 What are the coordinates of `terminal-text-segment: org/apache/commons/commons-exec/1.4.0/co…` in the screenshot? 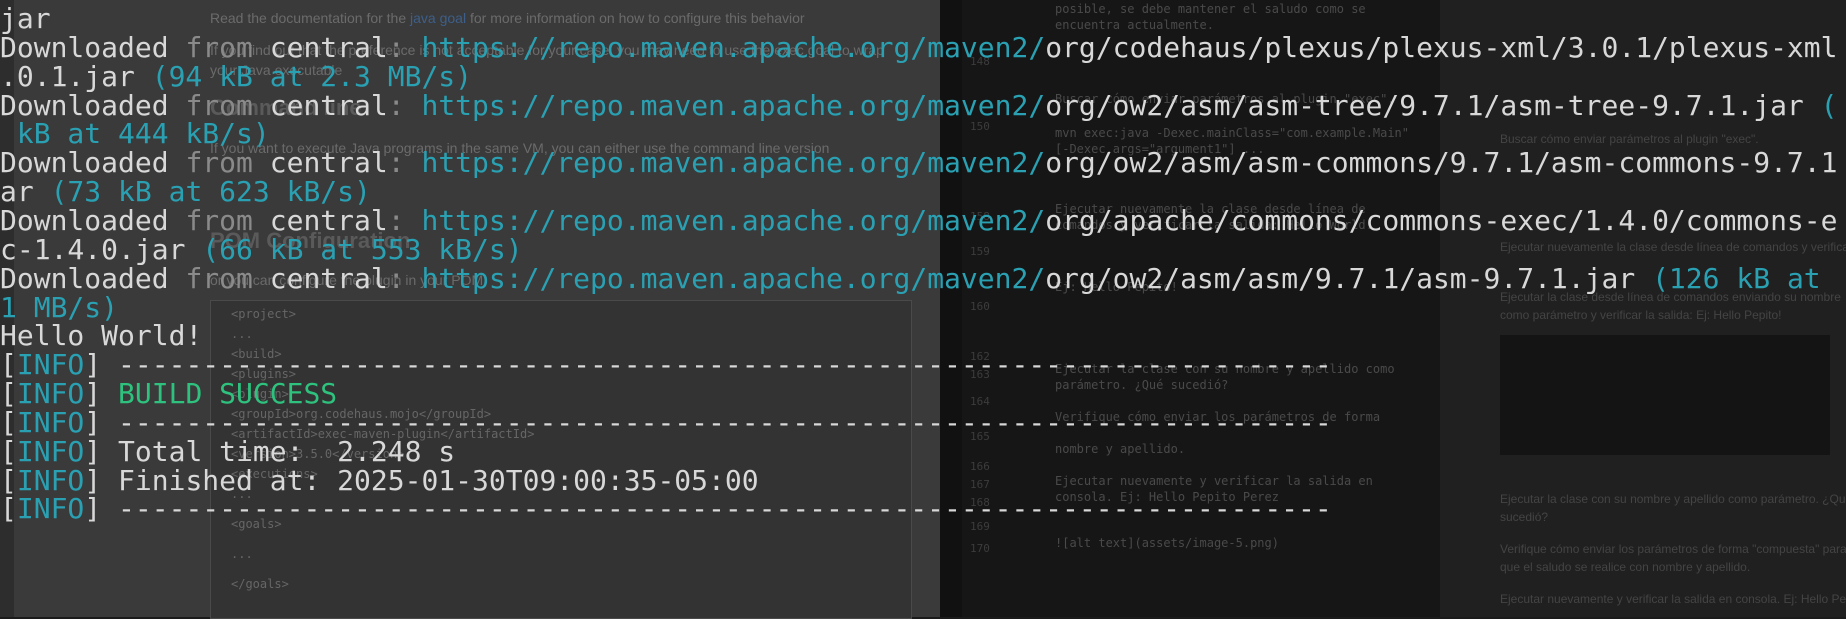 It's located at (1441, 220).